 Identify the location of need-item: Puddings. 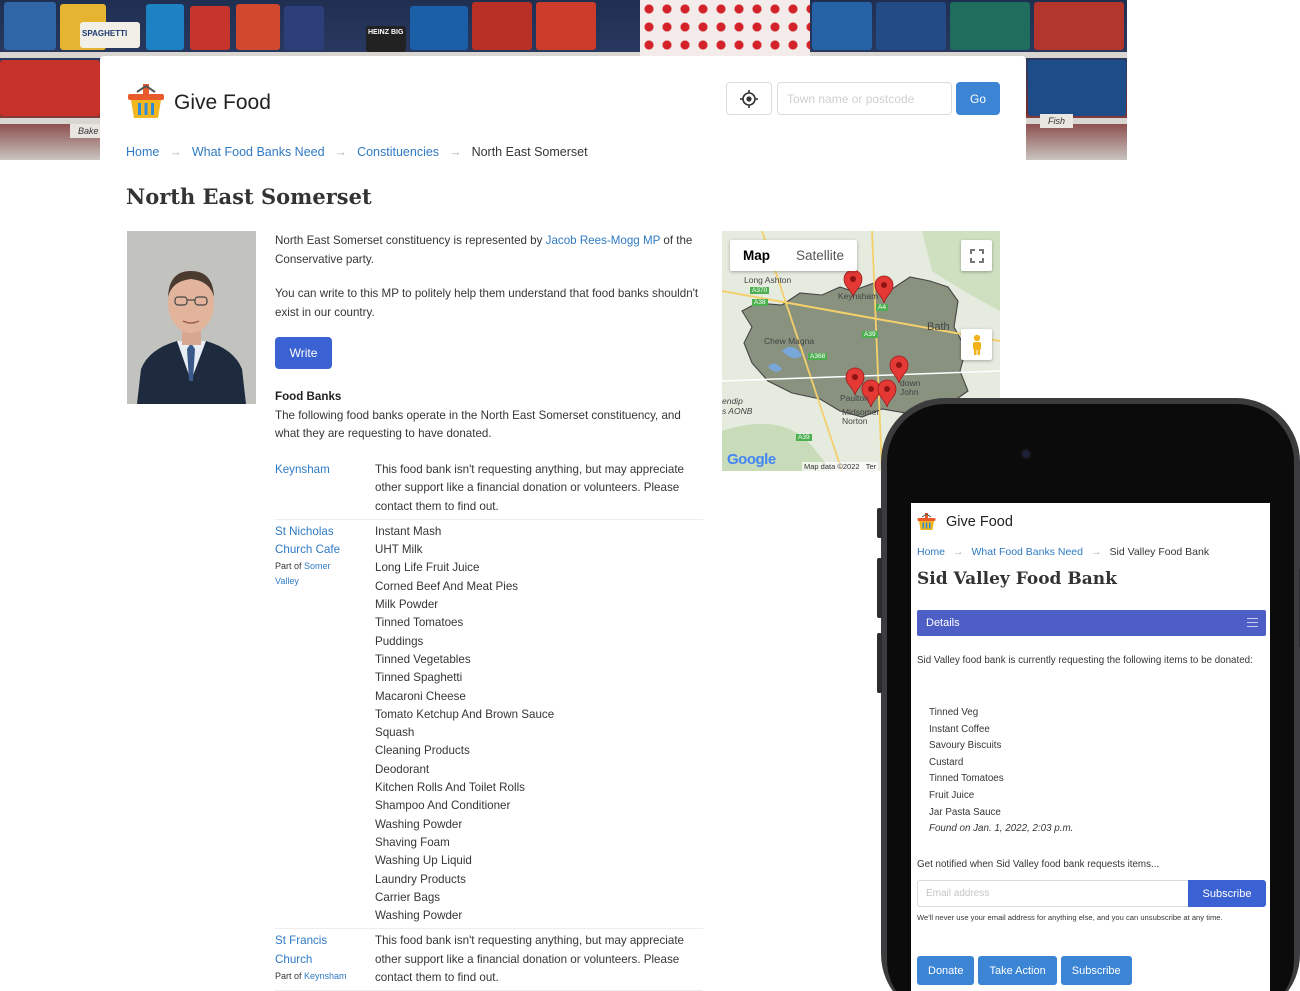
(399, 641).